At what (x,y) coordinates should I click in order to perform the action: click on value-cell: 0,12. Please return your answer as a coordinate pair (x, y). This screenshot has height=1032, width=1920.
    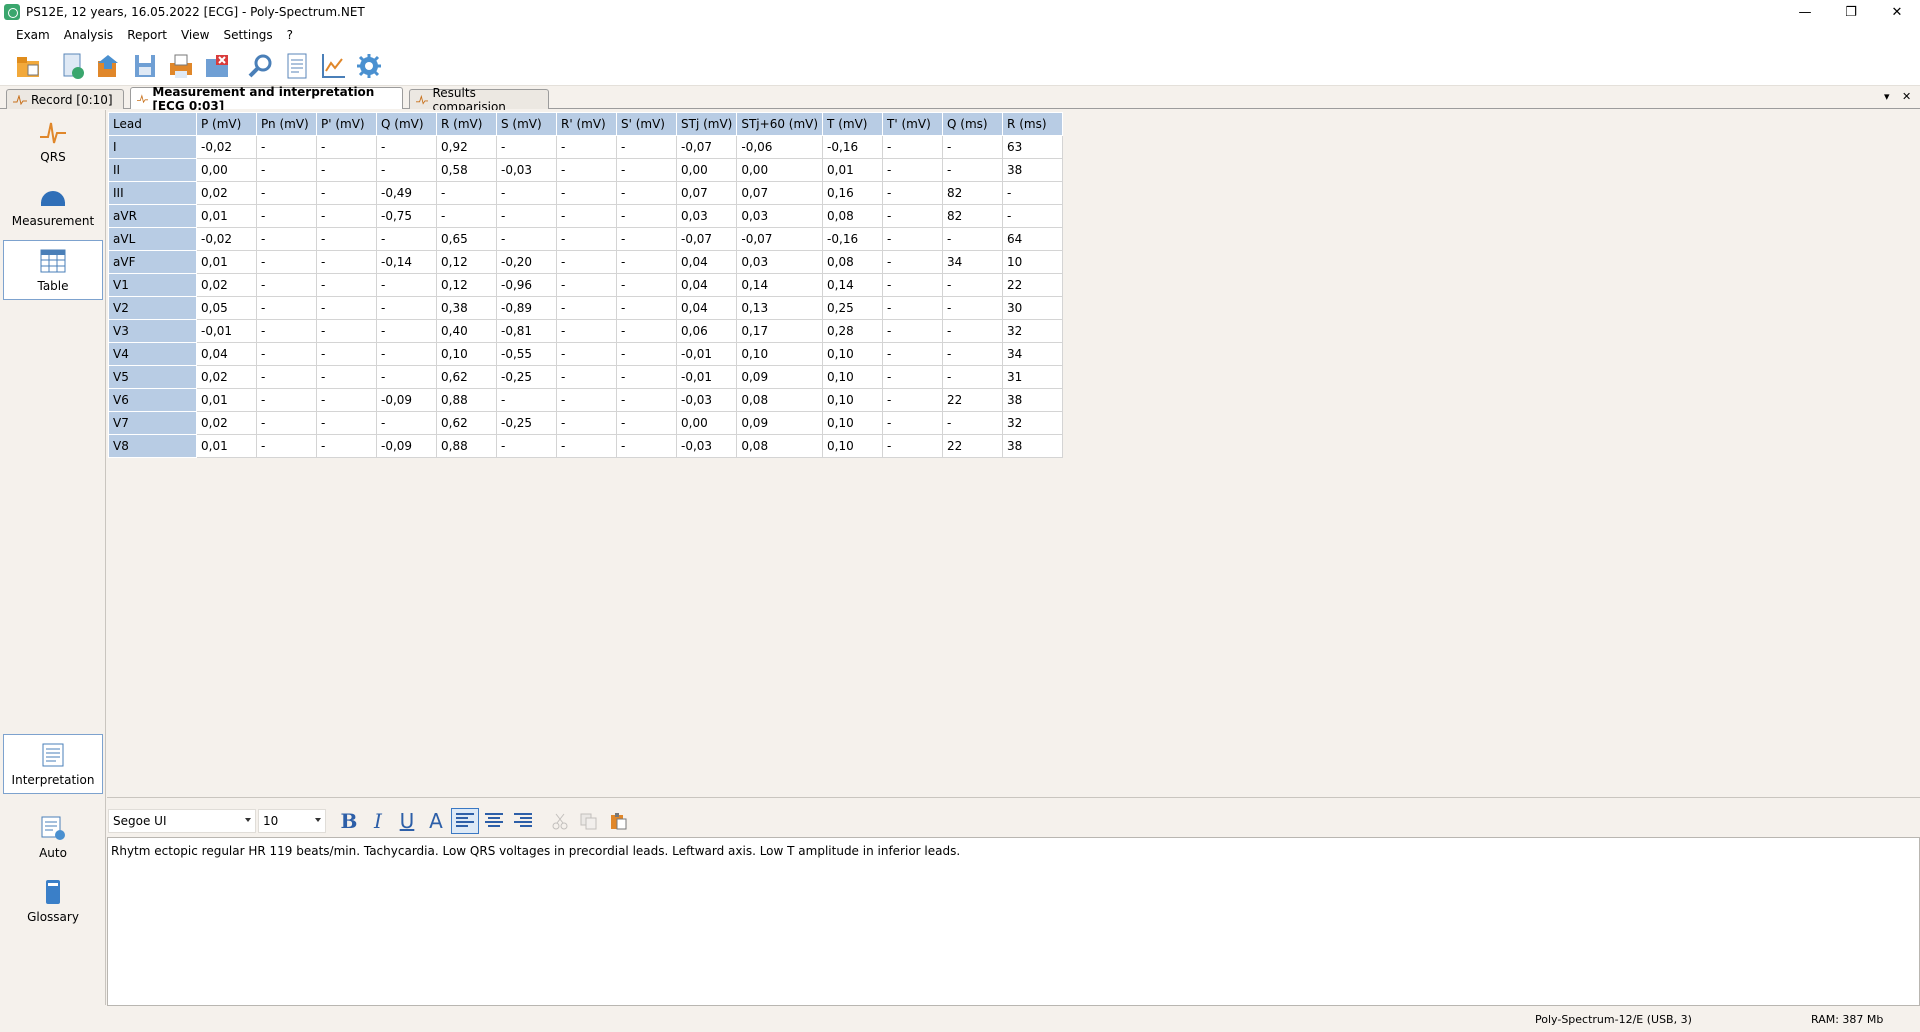
    Looking at the image, I should click on (466, 285).